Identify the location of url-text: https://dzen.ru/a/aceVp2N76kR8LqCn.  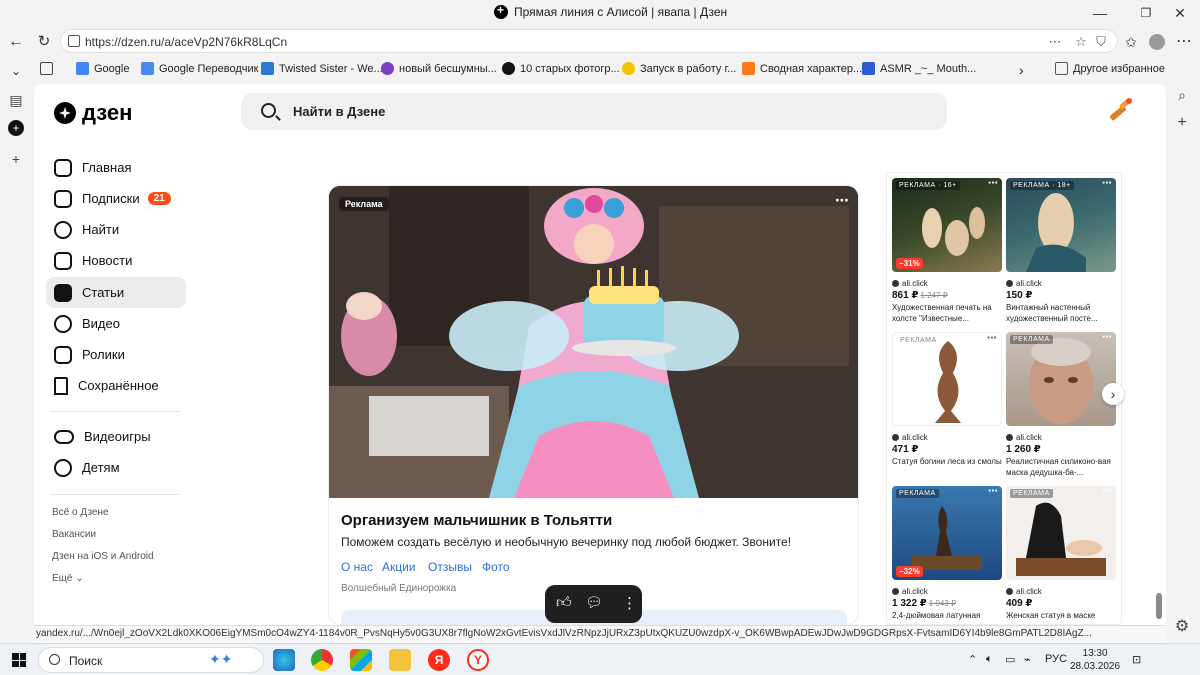
(186, 42).